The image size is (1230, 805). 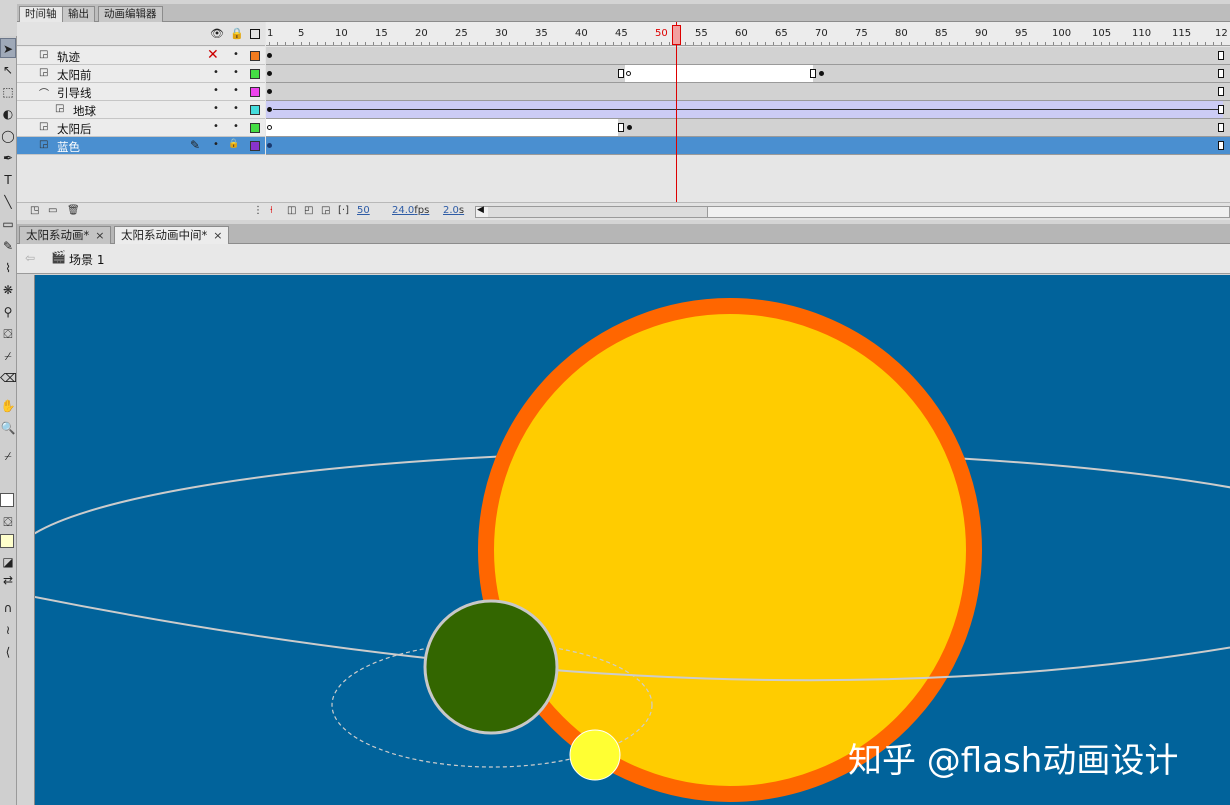 I want to click on delete-layer-icon: 🗑, so click(x=73, y=210).